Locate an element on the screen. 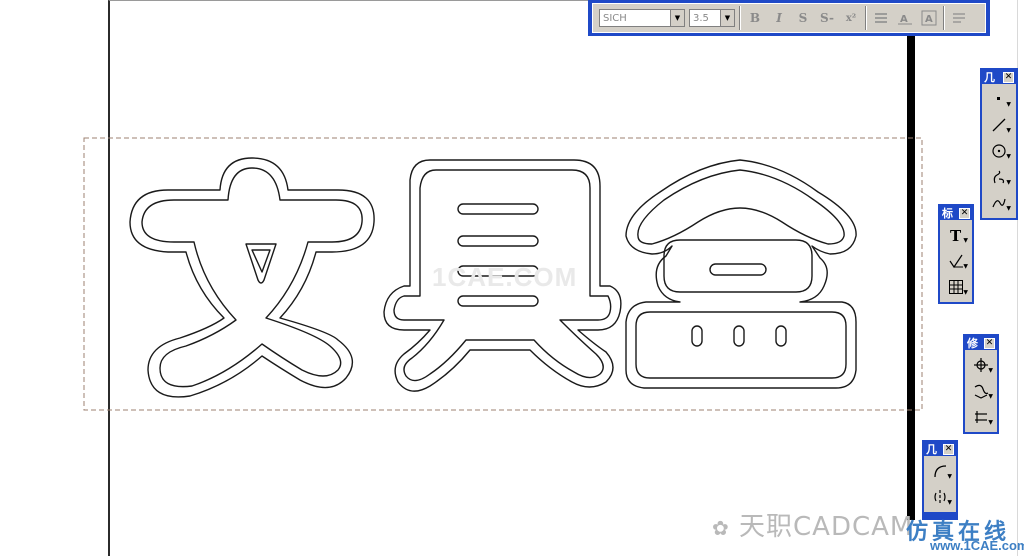  strike-button: S is located at coordinates (803, 18).